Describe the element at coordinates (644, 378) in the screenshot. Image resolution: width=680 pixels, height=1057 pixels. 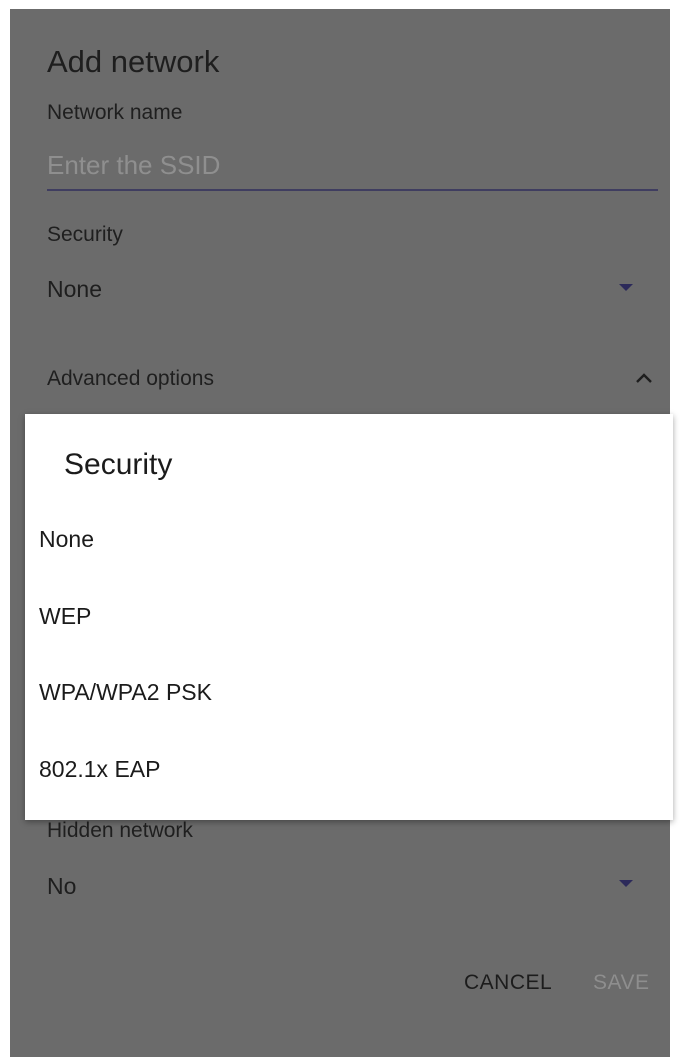
I see `chevron-up-icon` at that location.